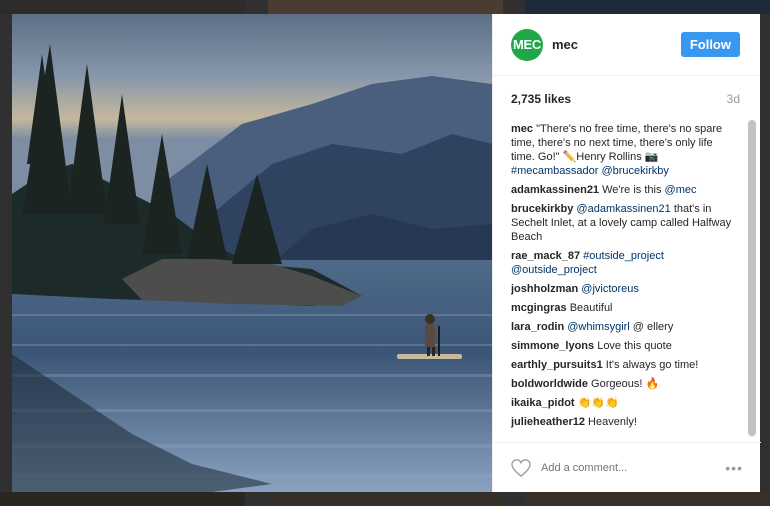 Image resolution: width=770 pixels, height=506 pixels. I want to click on post-stats: 2,735 likes 3d, so click(626, 99).